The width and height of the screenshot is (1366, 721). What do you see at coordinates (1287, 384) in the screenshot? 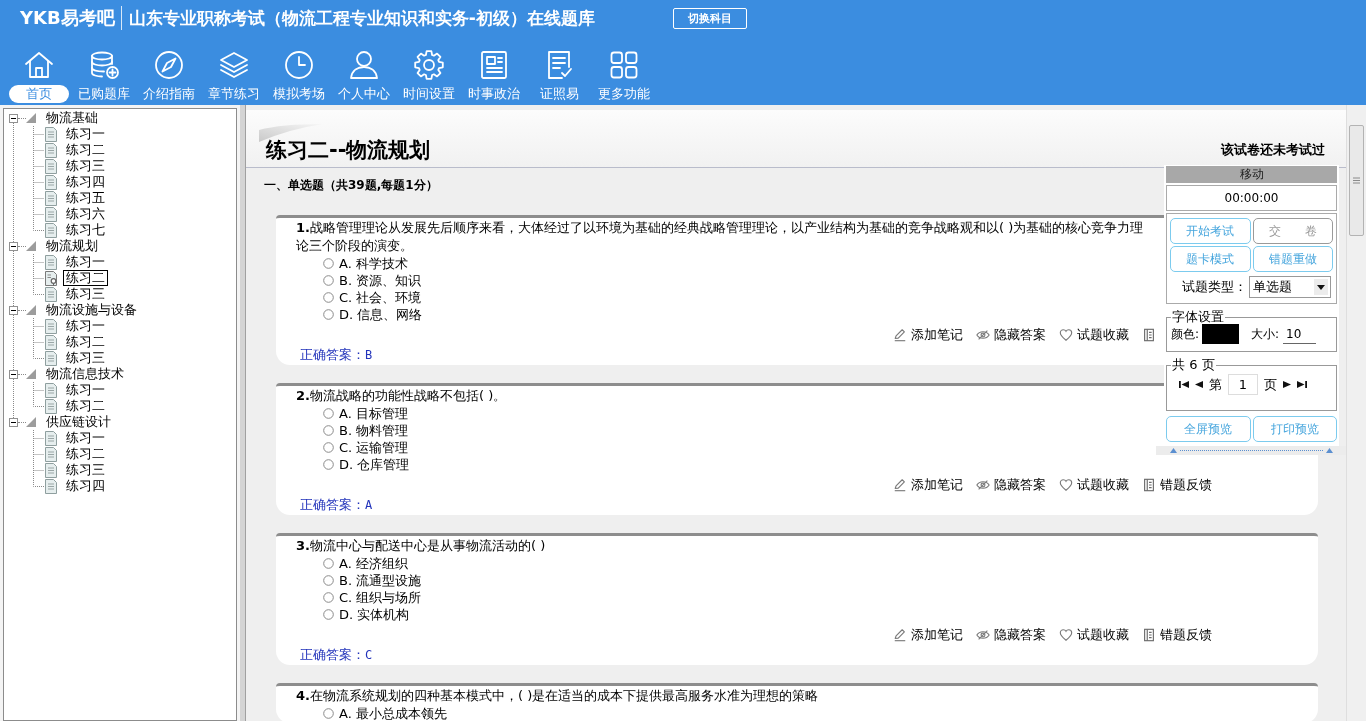
I see `next-page-icon` at bounding box center [1287, 384].